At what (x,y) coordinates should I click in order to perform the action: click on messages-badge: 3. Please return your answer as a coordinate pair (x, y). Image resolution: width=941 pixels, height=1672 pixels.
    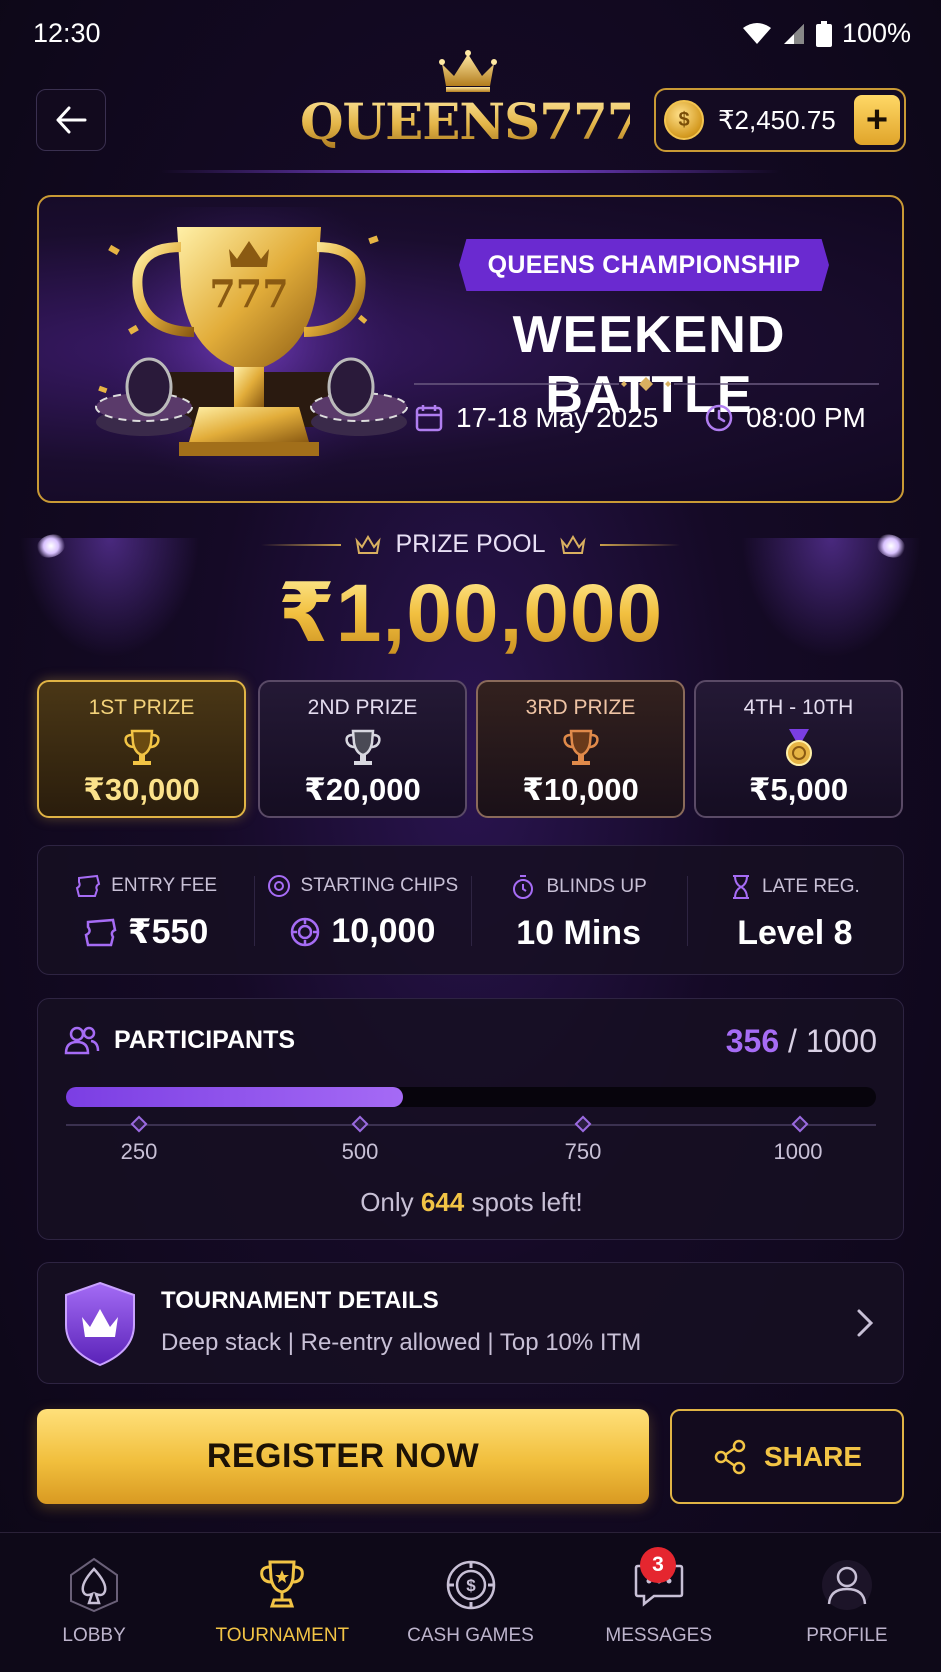
    Looking at the image, I should click on (658, 1565).